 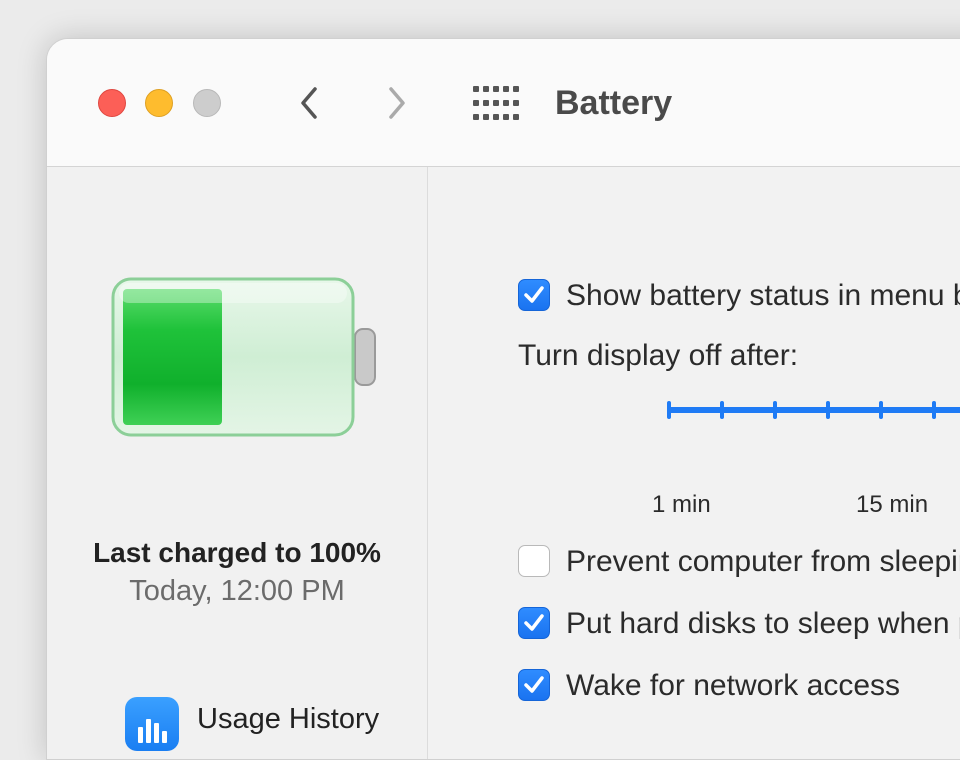 What do you see at coordinates (112, 103) in the screenshot?
I see `close-button` at bounding box center [112, 103].